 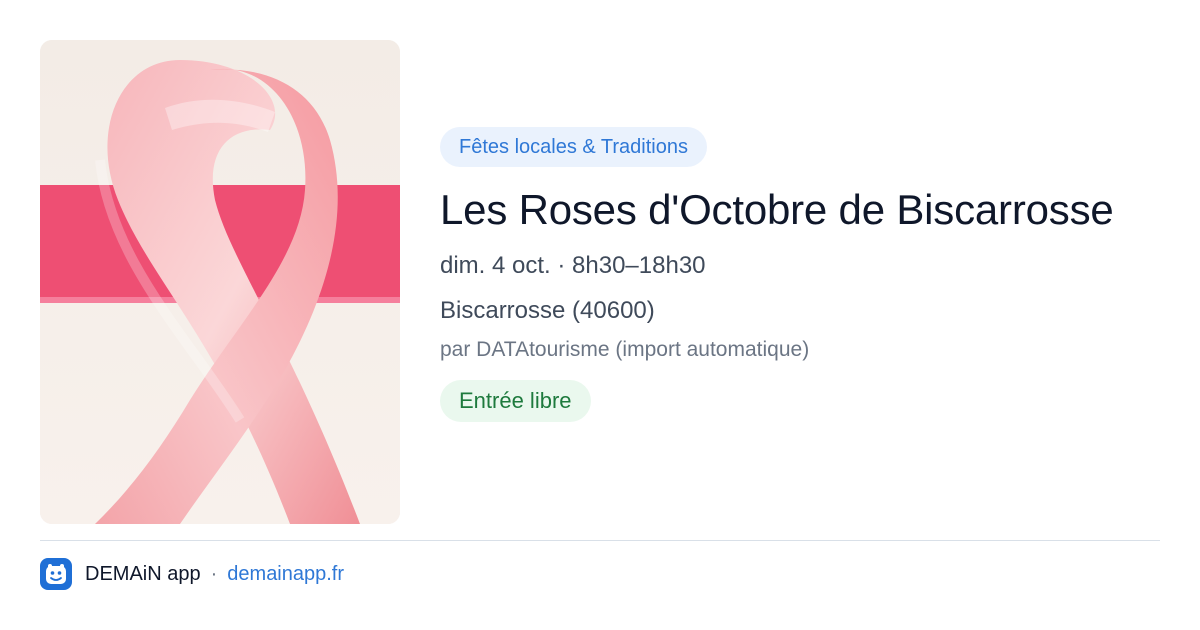 I want to click on price-badge: Entrée libre, so click(x=515, y=401).